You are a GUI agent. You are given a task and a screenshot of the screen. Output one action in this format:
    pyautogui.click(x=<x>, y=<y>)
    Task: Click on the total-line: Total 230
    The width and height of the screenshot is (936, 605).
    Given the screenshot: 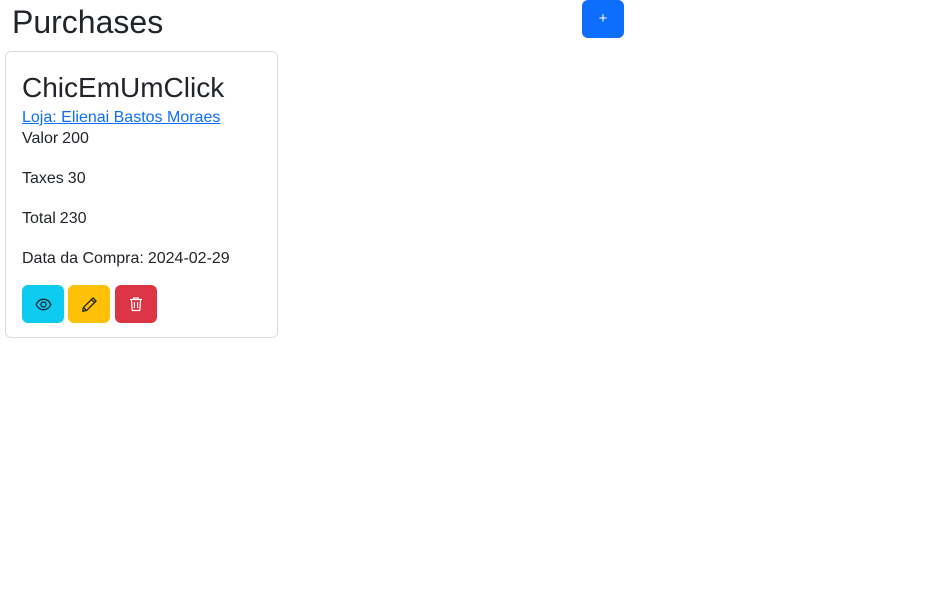 What is the action you would take?
    pyautogui.click(x=54, y=219)
    